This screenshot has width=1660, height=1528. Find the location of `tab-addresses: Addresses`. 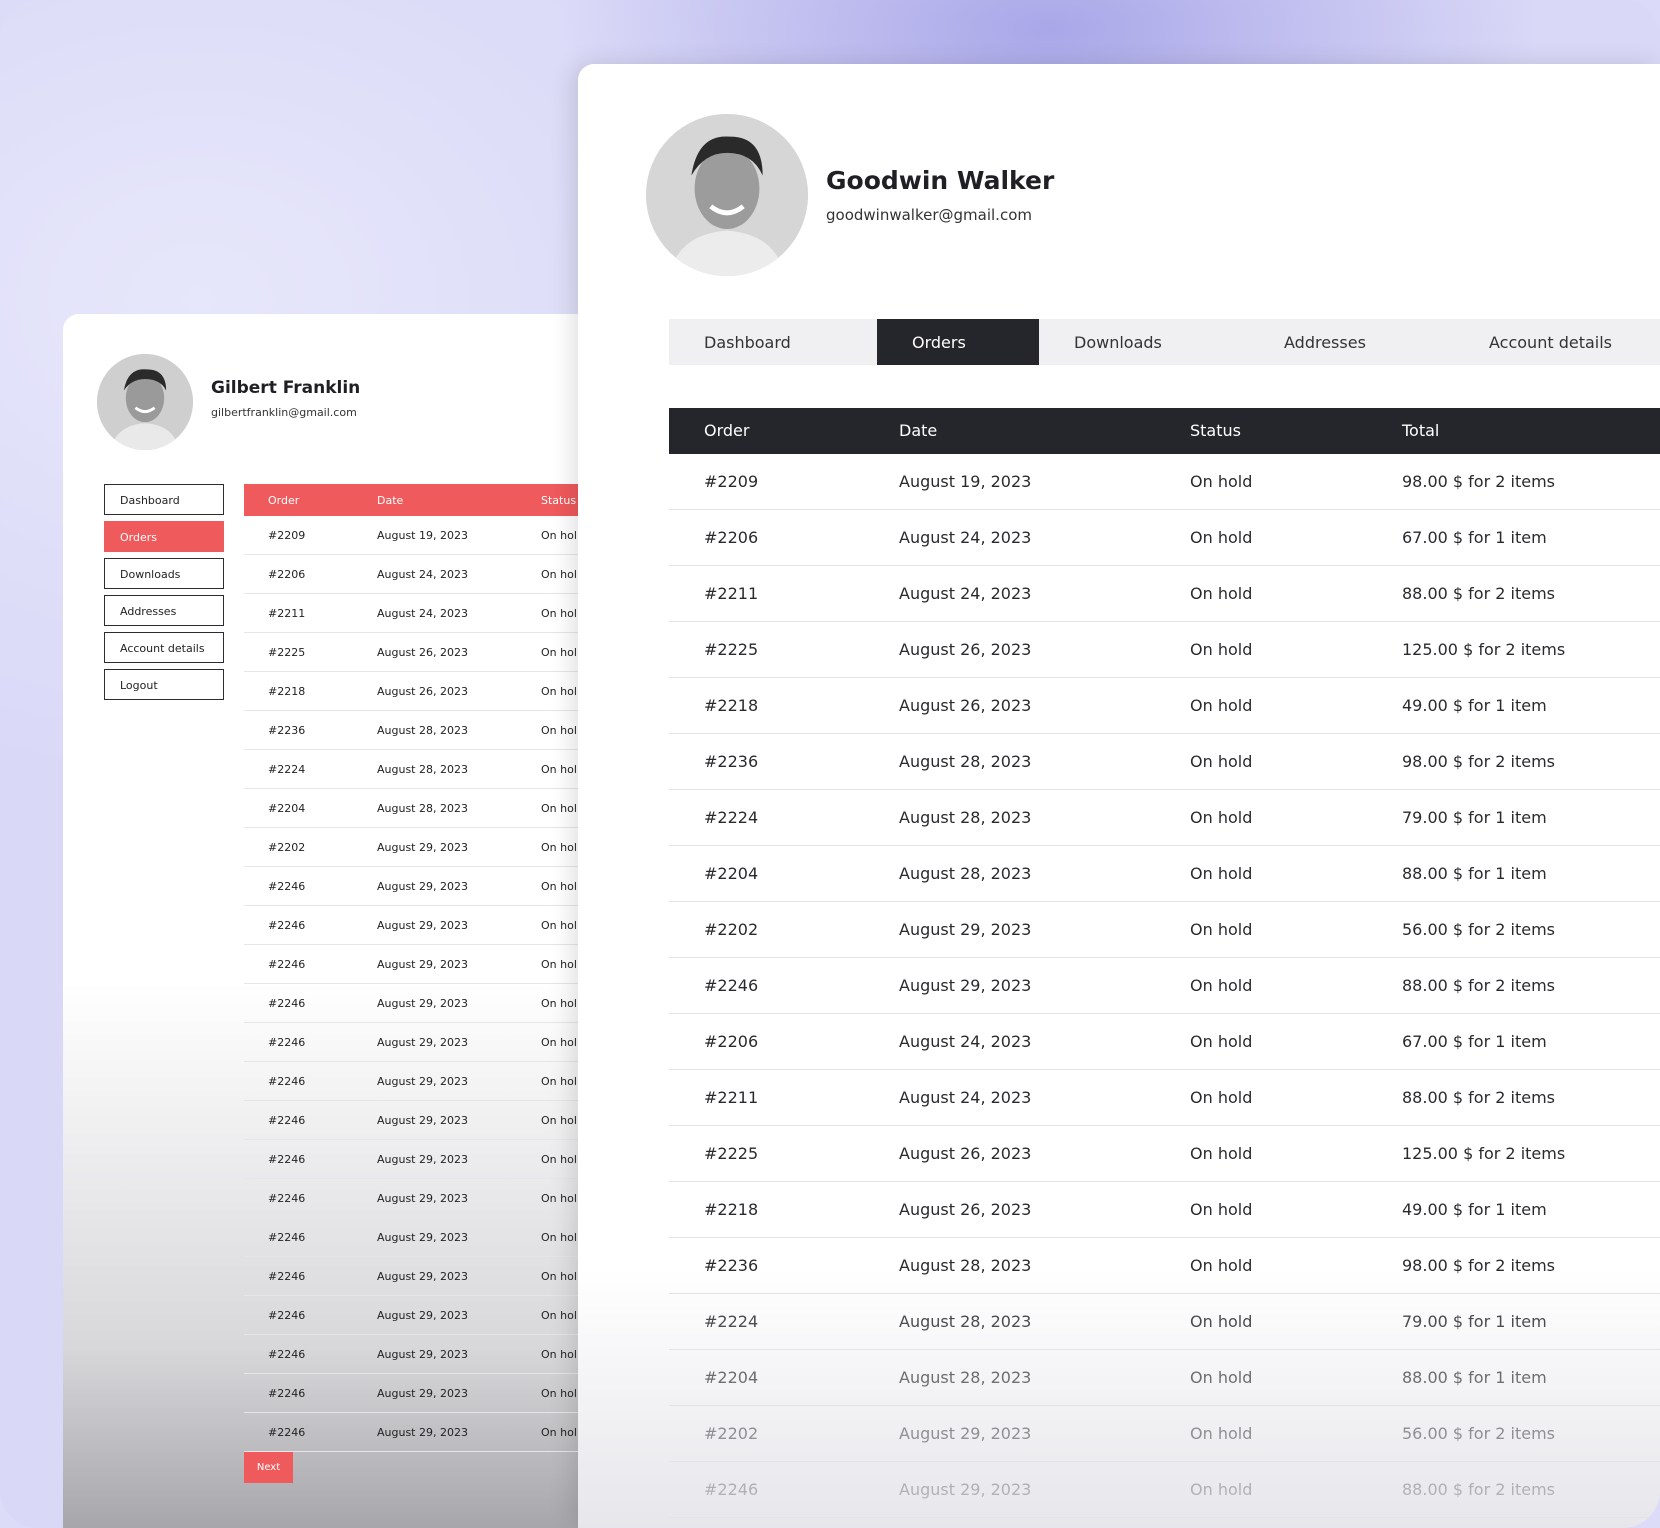

tab-addresses: Addresses is located at coordinates (1349, 342).